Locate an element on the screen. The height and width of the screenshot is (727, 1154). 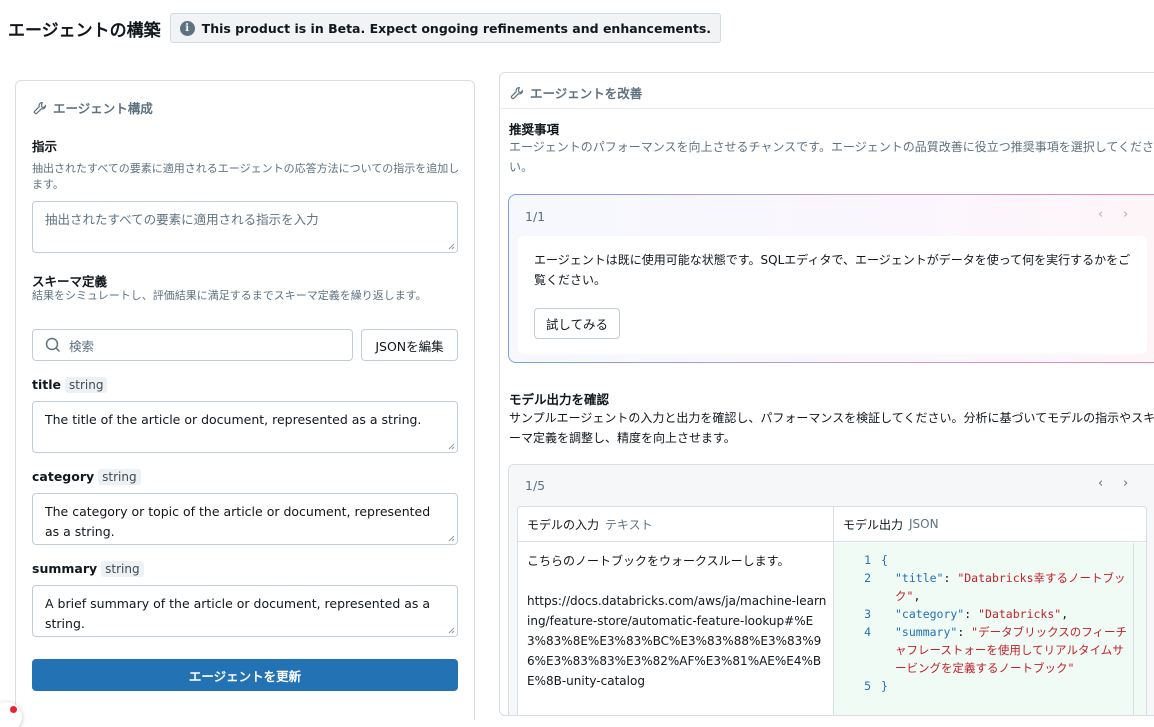
recommendations-label: 推奨事項 is located at coordinates (534, 129).